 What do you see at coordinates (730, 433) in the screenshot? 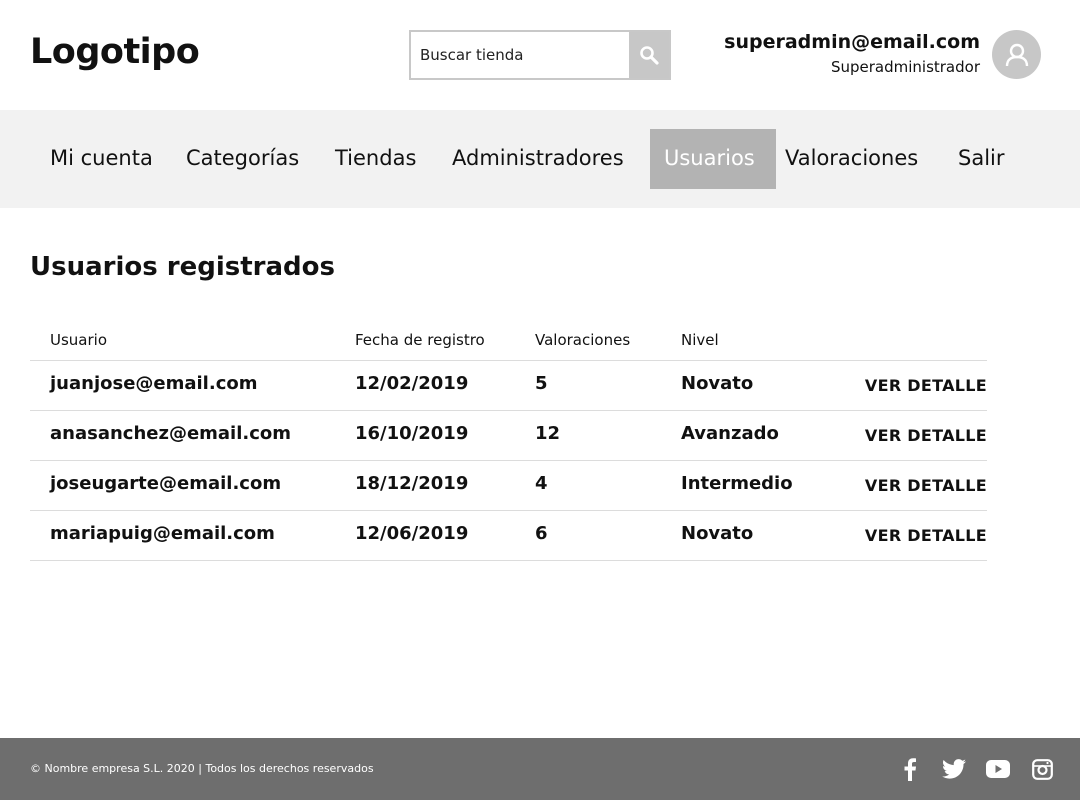
I see `level-cell: Avanzado` at bounding box center [730, 433].